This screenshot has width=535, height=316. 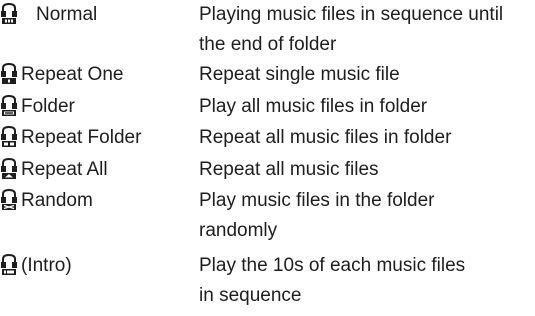 What do you see at coordinates (299, 74) in the screenshot?
I see `description-line: Repeat single music file` at bounding box center [299, 74].